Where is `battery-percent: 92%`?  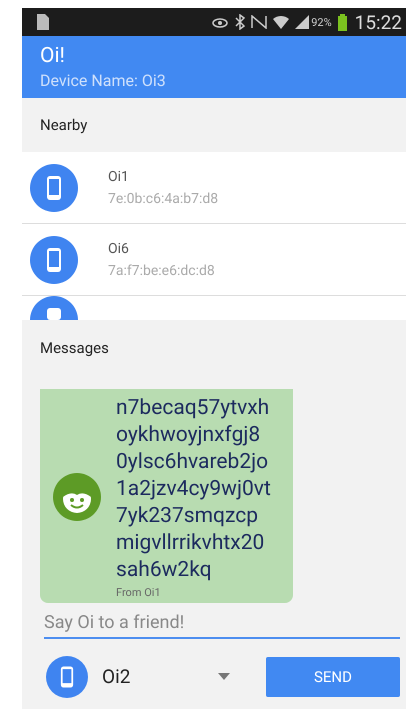 battery-percent: 92% is located at coordinates (321, 22).